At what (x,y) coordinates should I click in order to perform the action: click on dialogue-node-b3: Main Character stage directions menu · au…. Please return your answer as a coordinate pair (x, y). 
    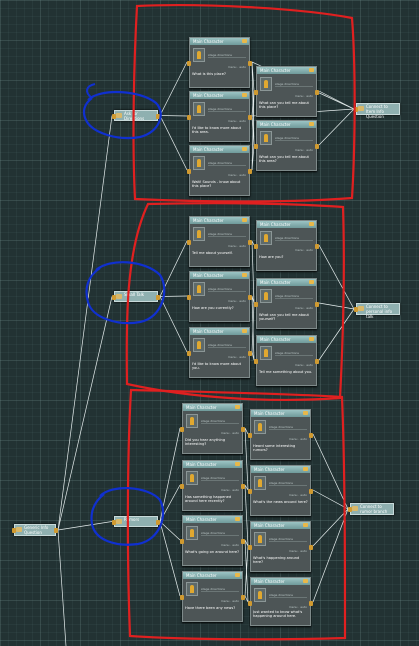
    Looking at the image, I should click on (219, 352).